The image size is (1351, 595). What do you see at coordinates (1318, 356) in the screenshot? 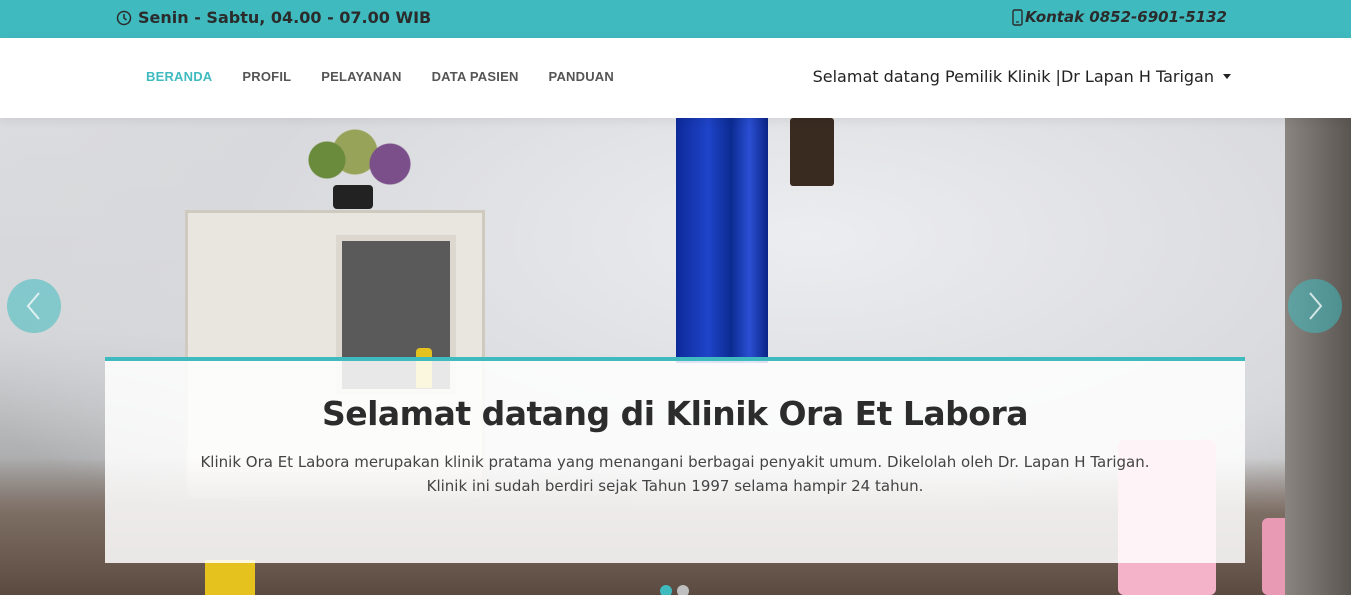
I see `right-shelf` at bounding box center [1318, 356].